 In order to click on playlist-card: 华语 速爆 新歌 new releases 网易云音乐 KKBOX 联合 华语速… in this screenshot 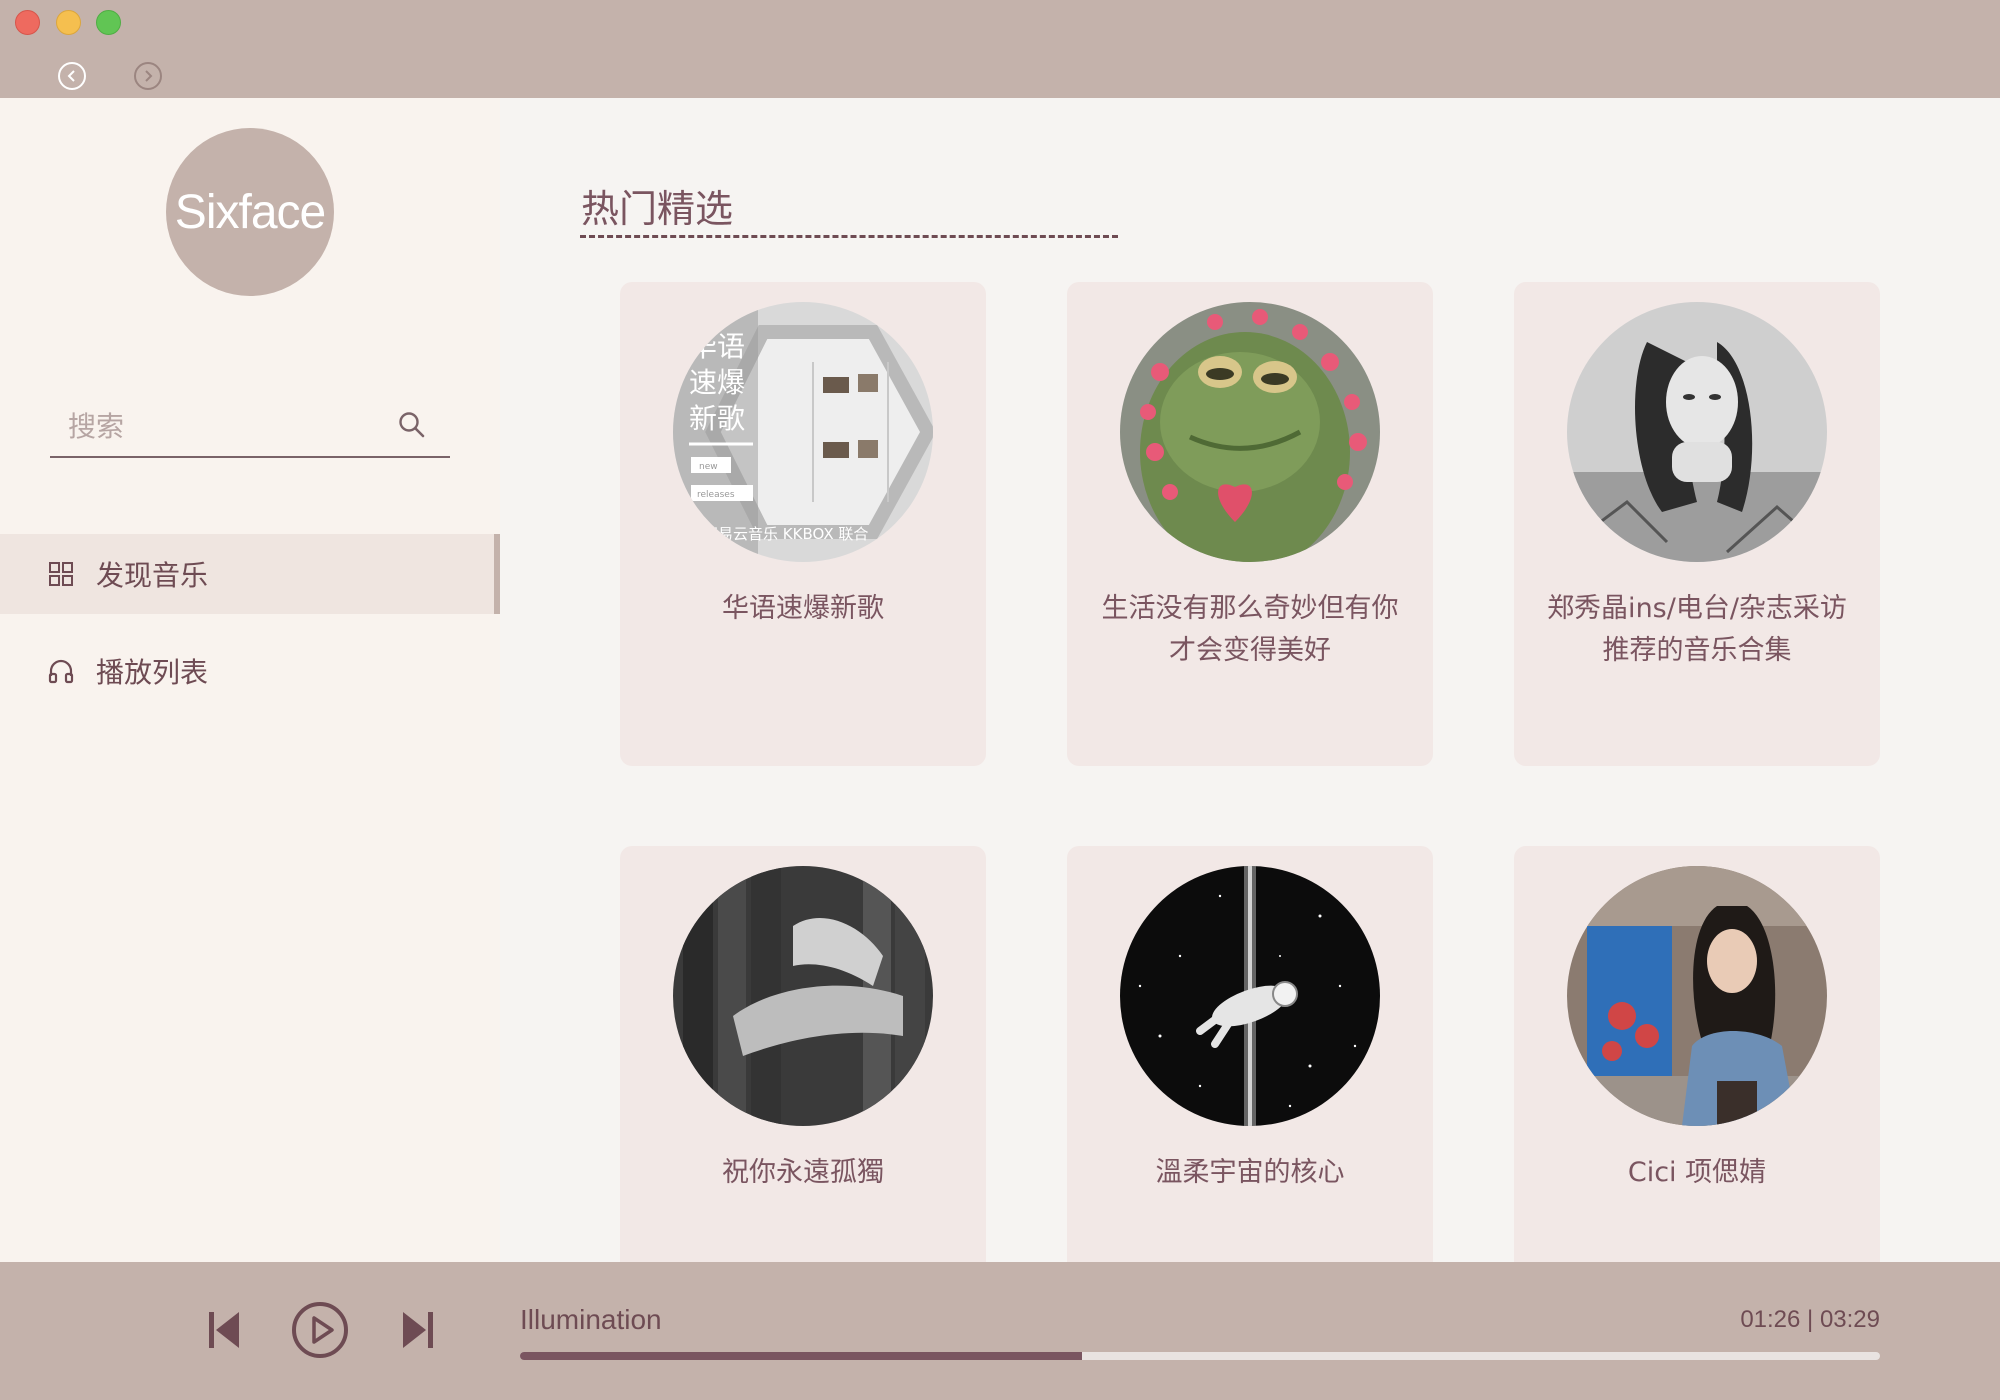, I will do `click(803, 524)`.